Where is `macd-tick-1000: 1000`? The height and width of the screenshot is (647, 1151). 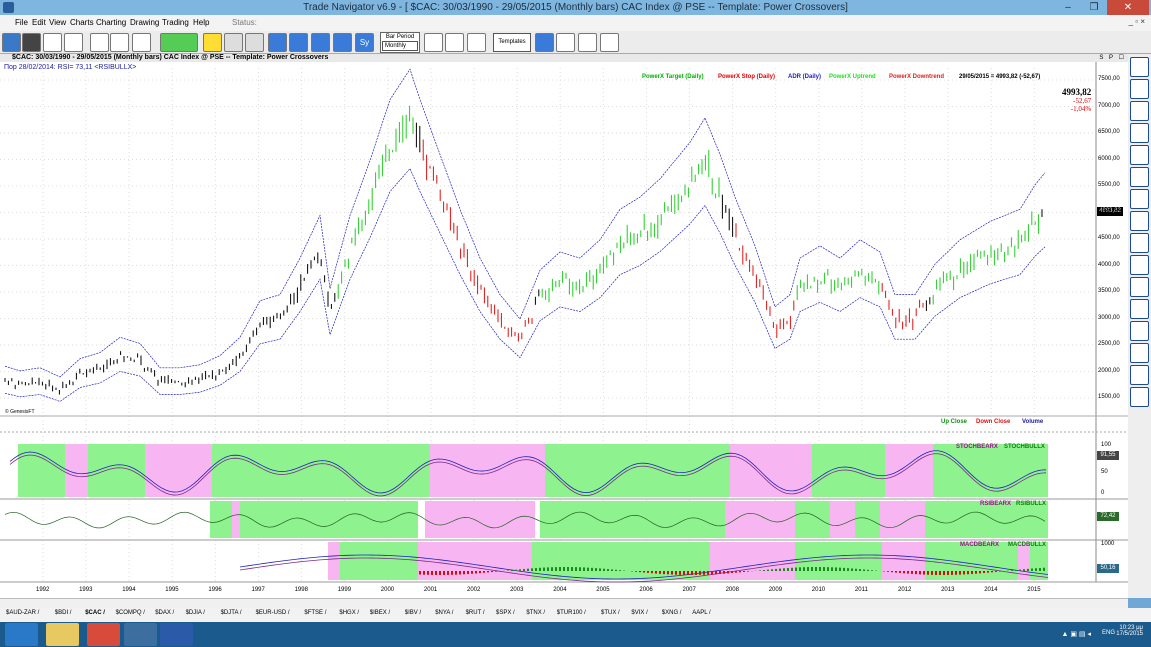 macd-tick-1000: 1000 is located at coordinates (1108, 544).